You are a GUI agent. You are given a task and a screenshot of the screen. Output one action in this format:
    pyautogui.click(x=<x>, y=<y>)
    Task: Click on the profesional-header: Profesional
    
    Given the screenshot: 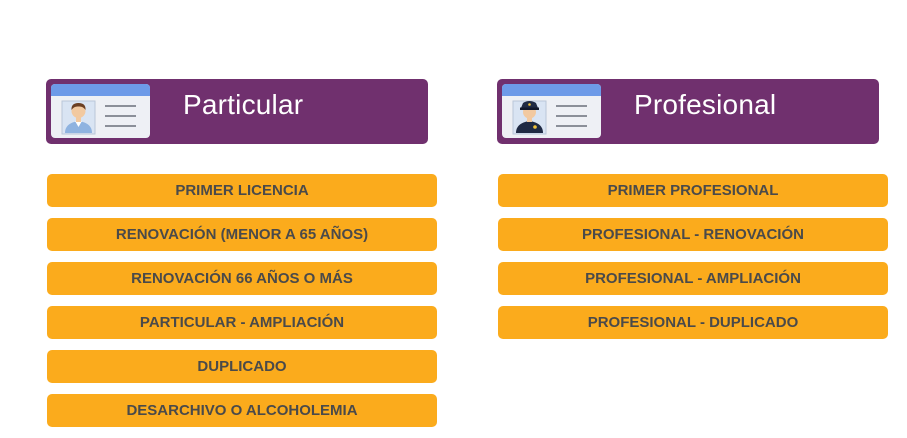 What is the action you would take?
    pyautogui.click(x=688, y=111)
    